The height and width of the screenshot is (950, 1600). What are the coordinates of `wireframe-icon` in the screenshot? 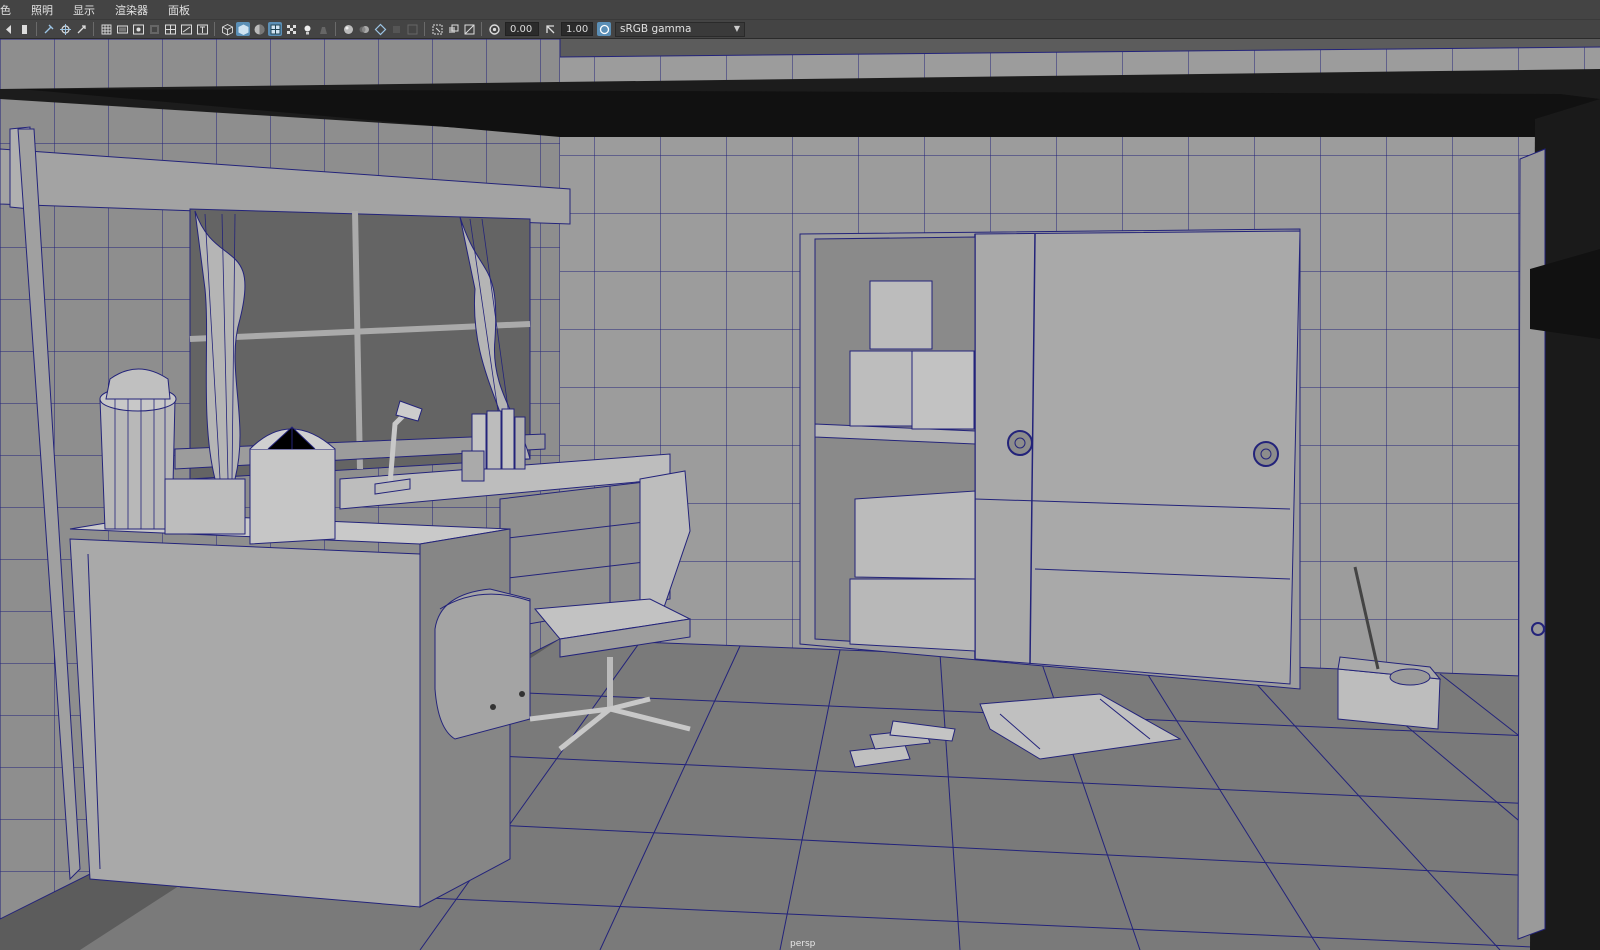 It's located at (227, 29).